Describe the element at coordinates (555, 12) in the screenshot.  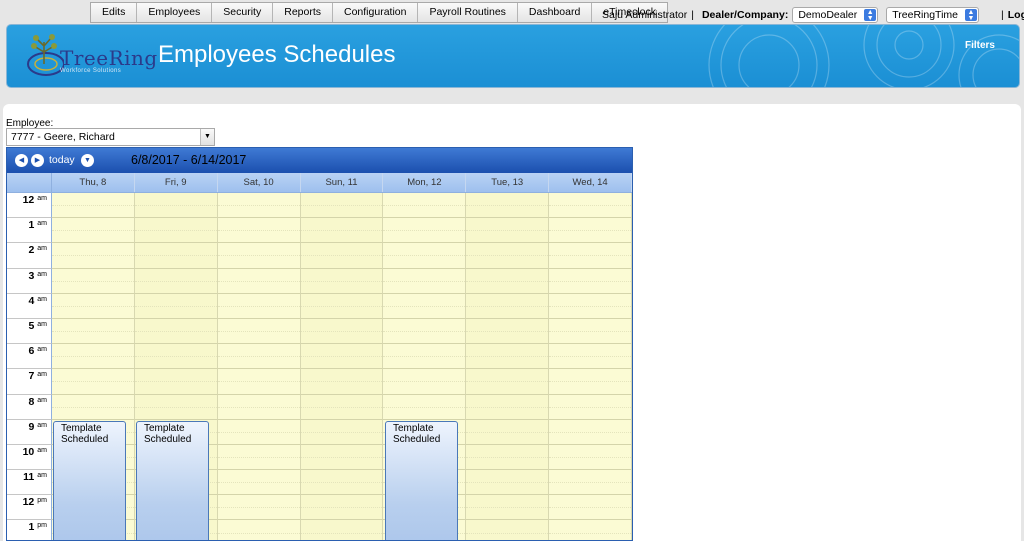
I see `nav-item-dashboard: Dashboard` at that location.